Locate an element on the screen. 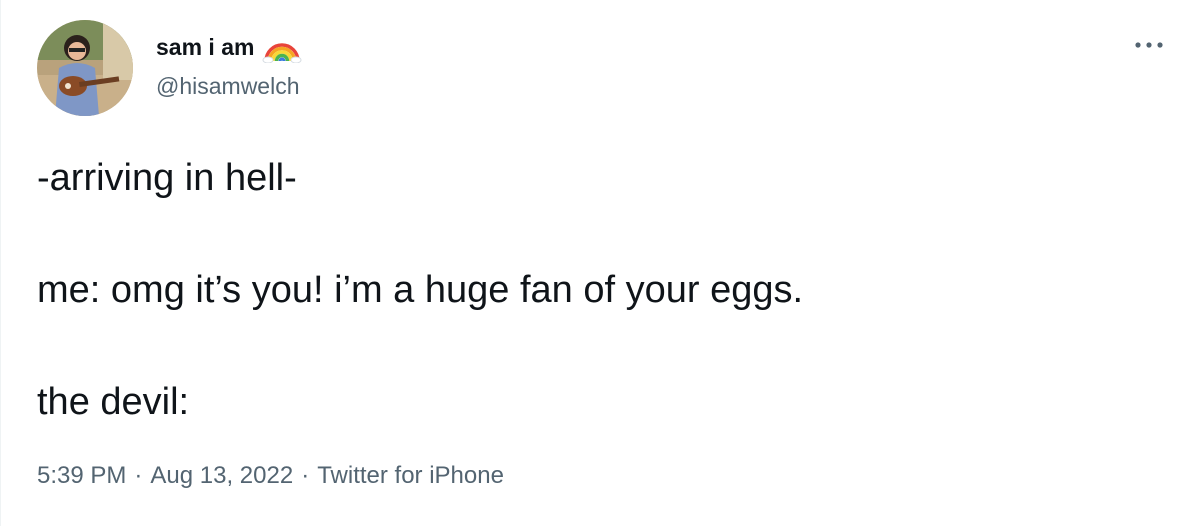  tweet-text-line: -arriving in hell- is located at coordinates (167, 178).